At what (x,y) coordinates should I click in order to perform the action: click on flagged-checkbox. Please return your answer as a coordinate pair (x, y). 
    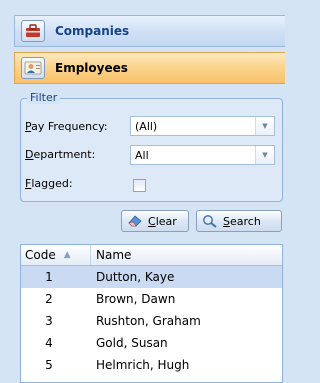
    Looking at the image, I should click on (139, 185).